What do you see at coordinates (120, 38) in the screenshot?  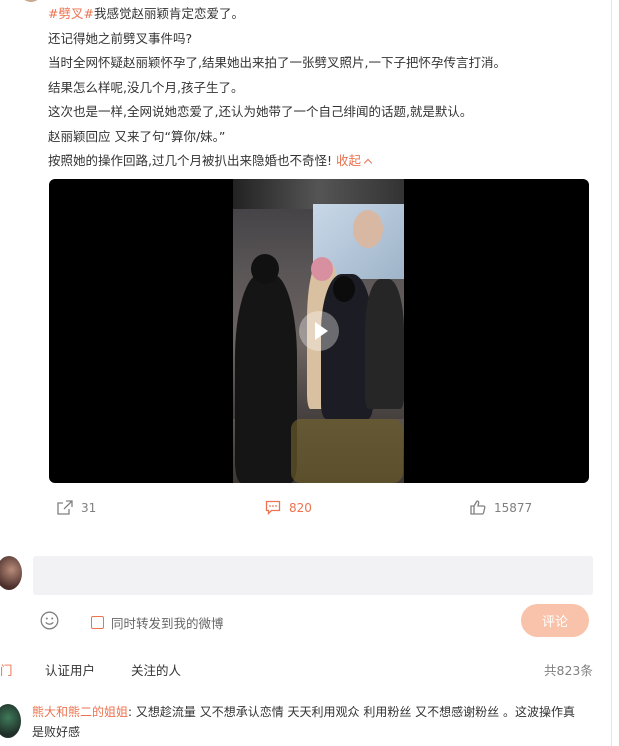 I see `post-line-2: 还记得她之前劈叉事件吗?` at bounding box center [120, 38].